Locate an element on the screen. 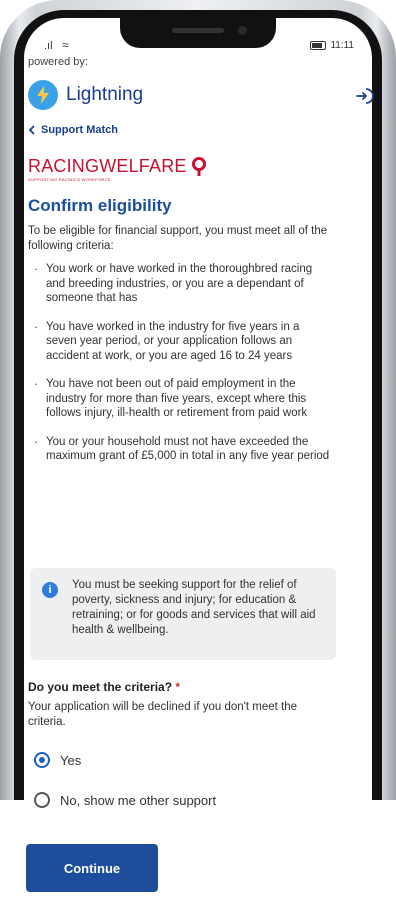 The image size is (396, 924). status-time: 11:11 is located at coordinates (342, 45).